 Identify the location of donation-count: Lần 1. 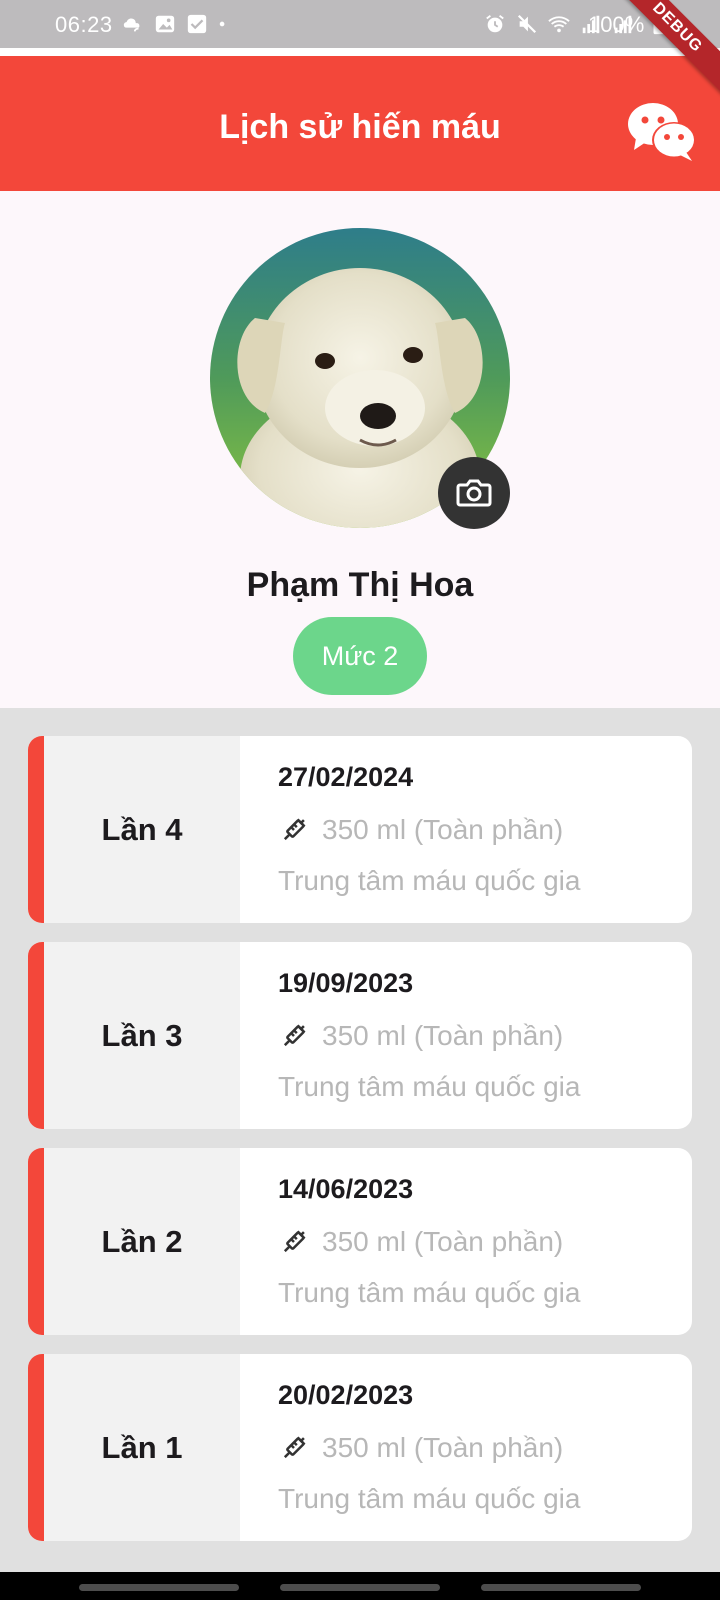
(142, 1447).